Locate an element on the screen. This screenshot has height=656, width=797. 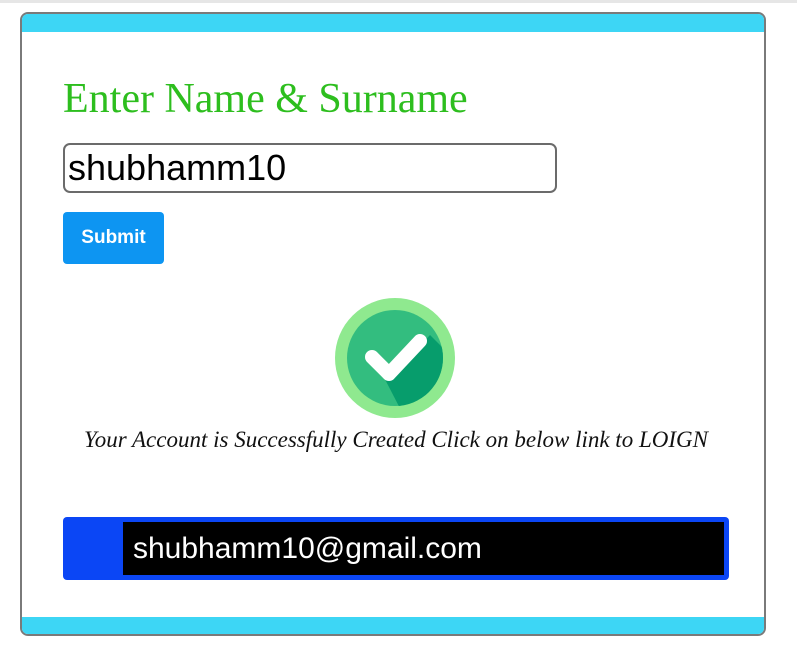
name-input is located at coordinates (310, 168).